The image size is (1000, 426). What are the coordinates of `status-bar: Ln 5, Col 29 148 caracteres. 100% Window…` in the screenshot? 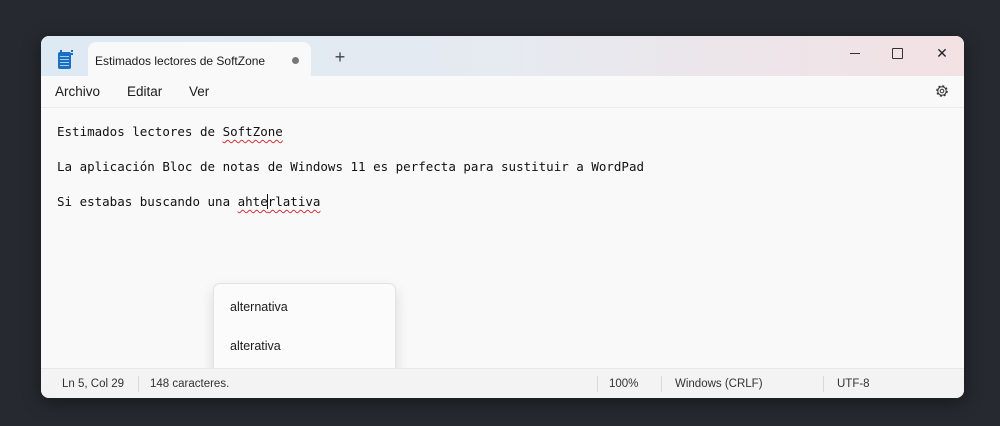 It's located at (502, 383).